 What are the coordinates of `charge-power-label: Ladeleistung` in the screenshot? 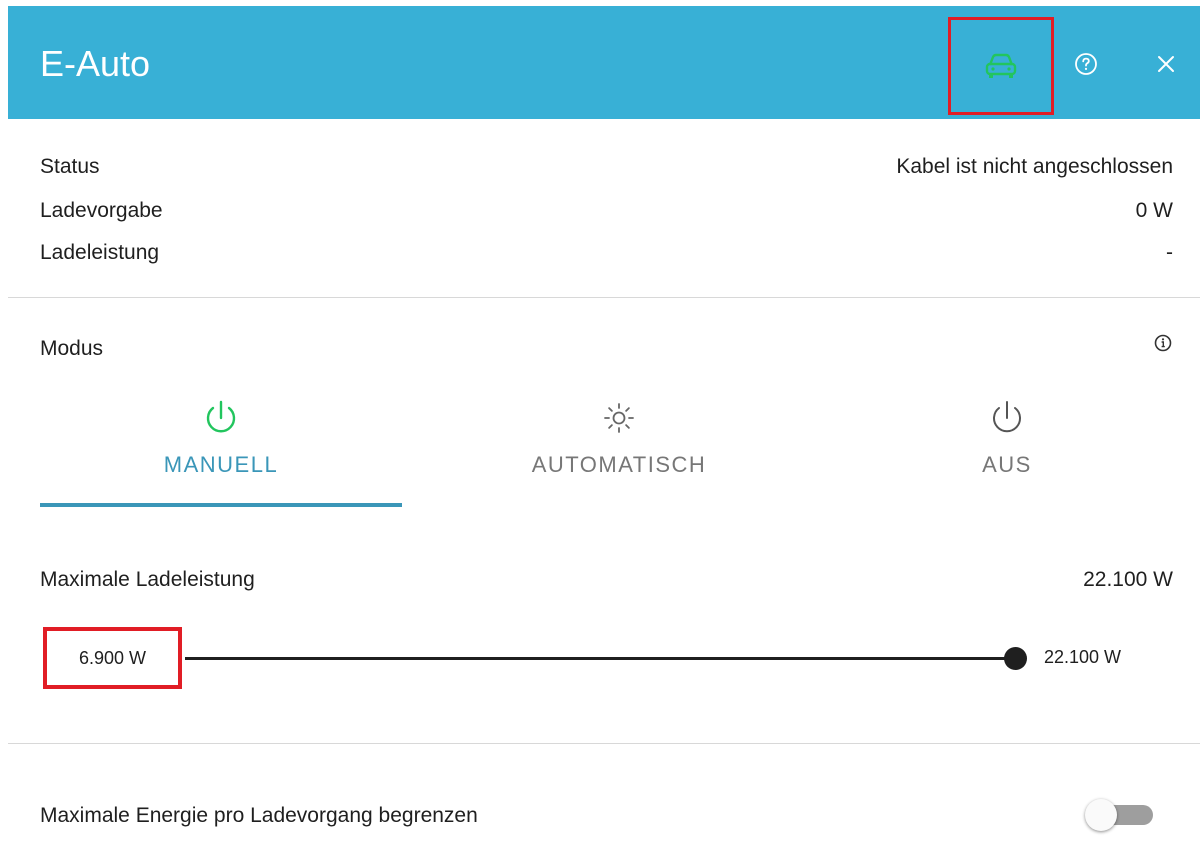 It's located at (100, 252).